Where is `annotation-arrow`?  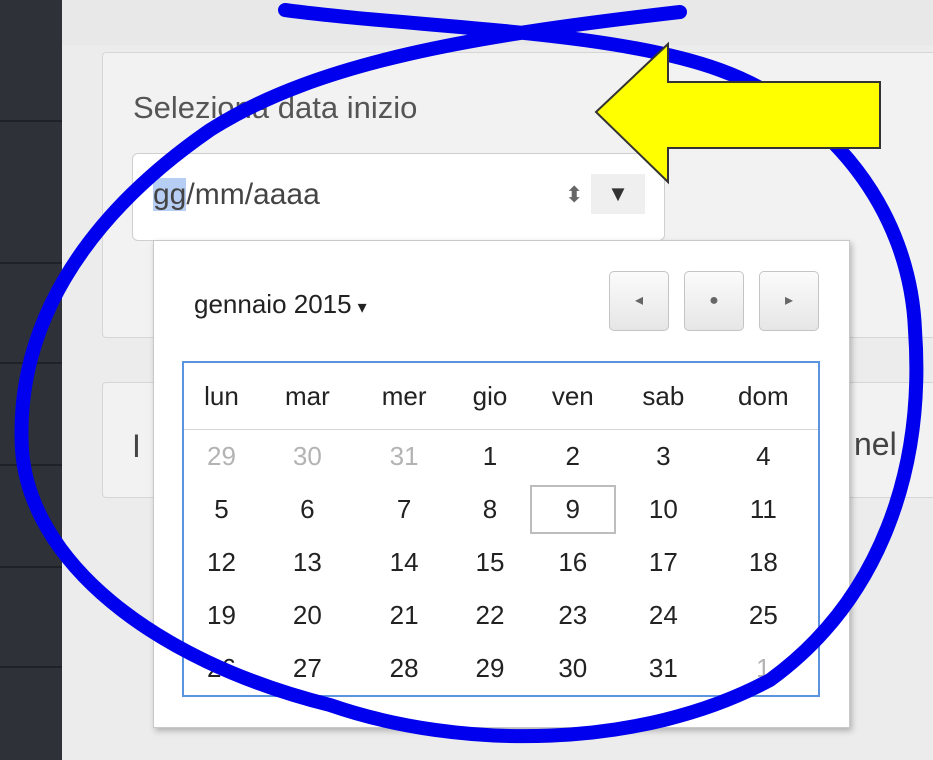 annotation-arrow is located at coordinates (737, 113).